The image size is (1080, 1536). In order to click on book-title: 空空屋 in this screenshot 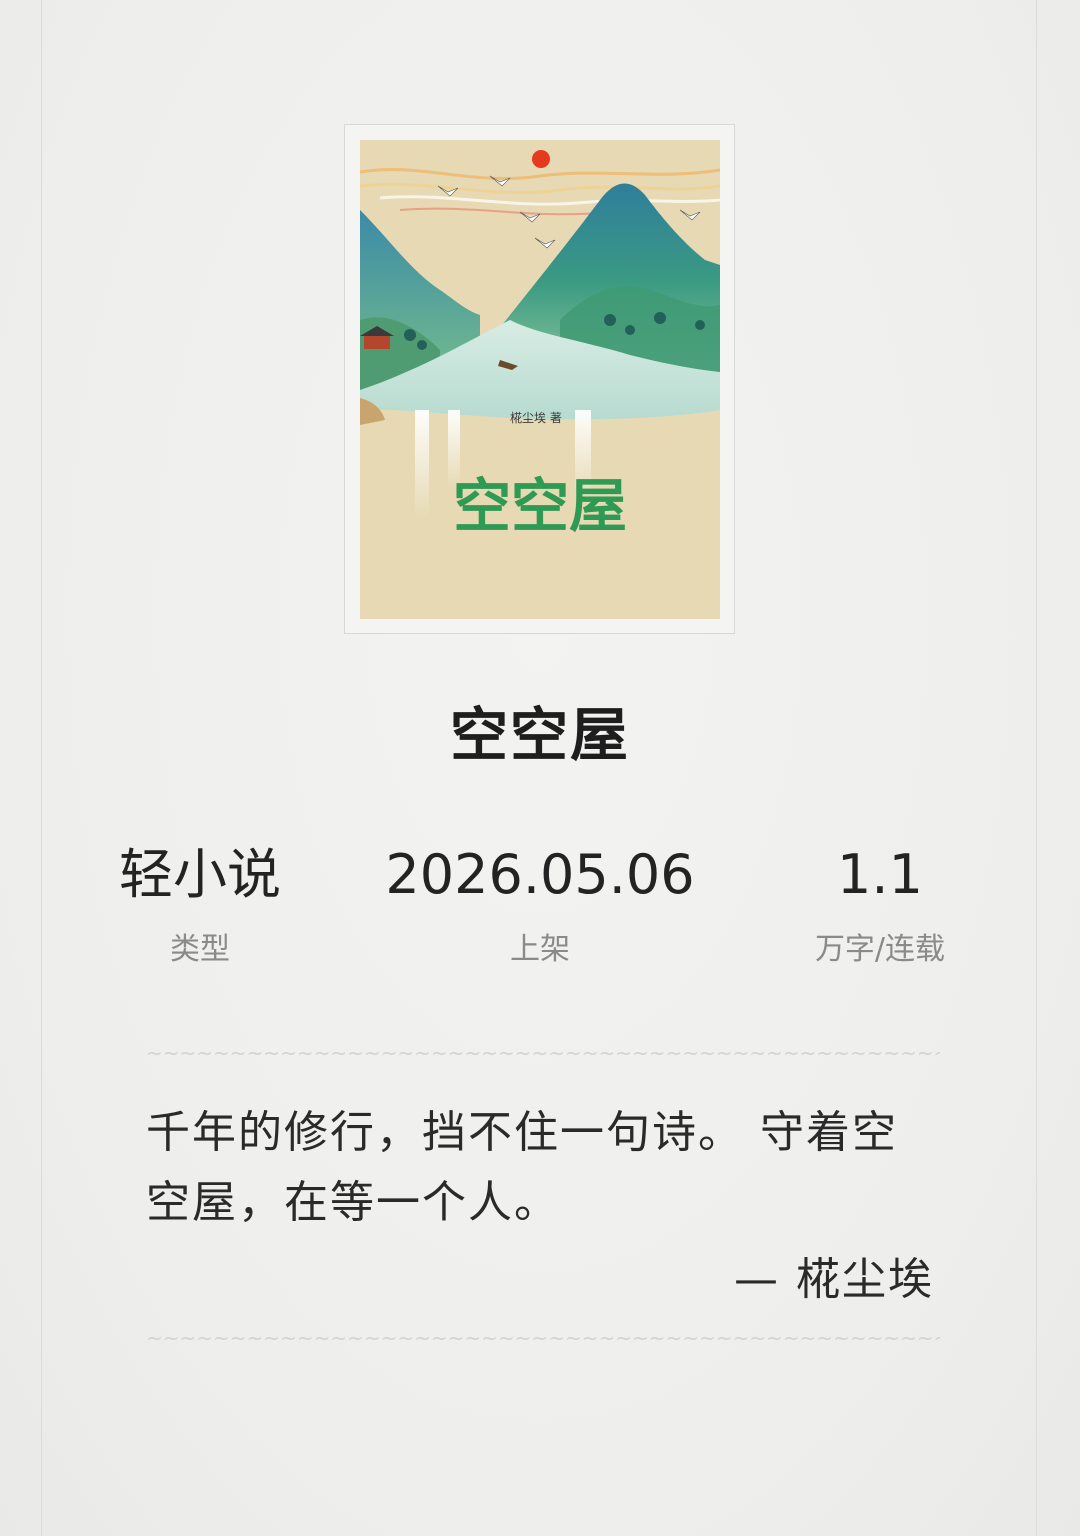, I will do `click(539, 735)`.